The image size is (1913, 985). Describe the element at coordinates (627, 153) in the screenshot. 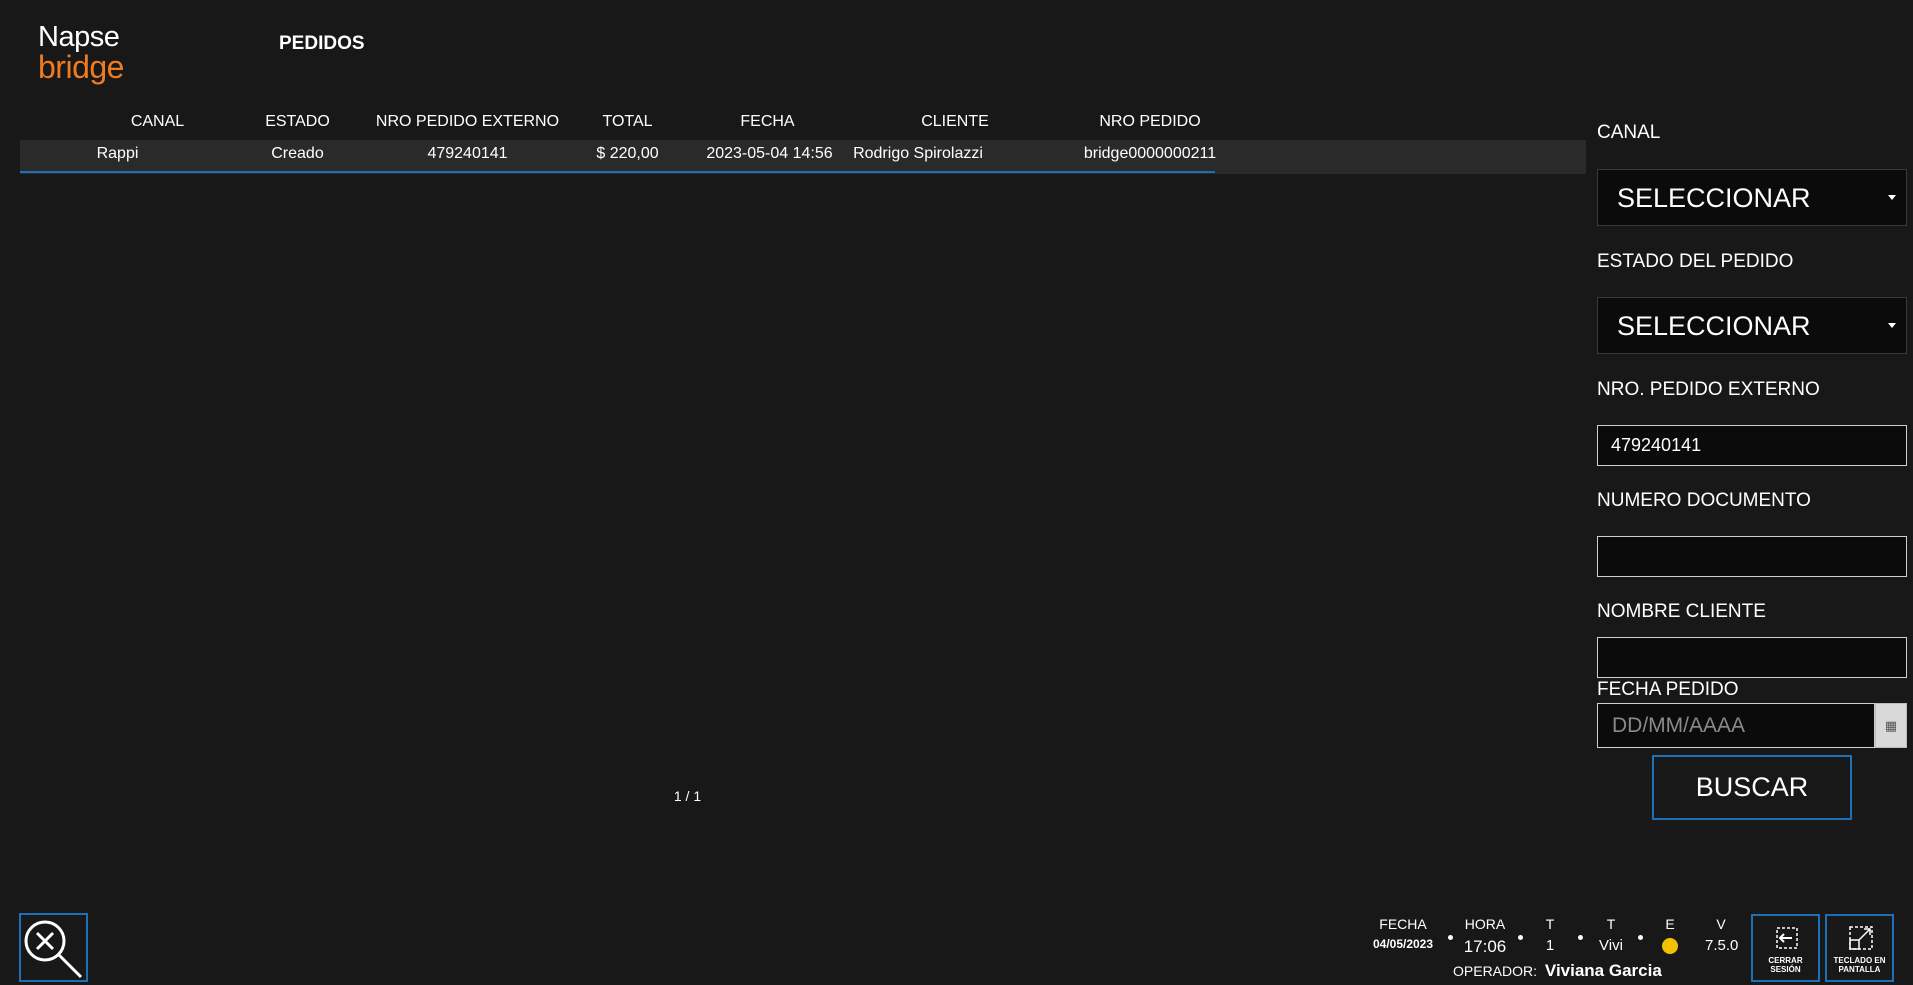

I see `cell-total: $ 220,00` at that location.